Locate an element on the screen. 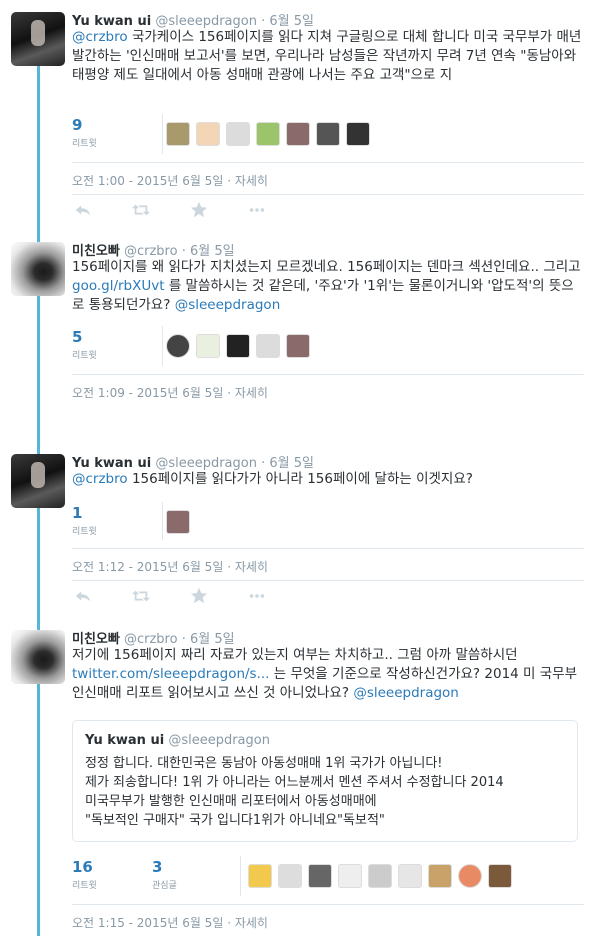  quoted-tweet-header: Yu kwan ui @sleeepdragon is located at coordinates (325, 740).